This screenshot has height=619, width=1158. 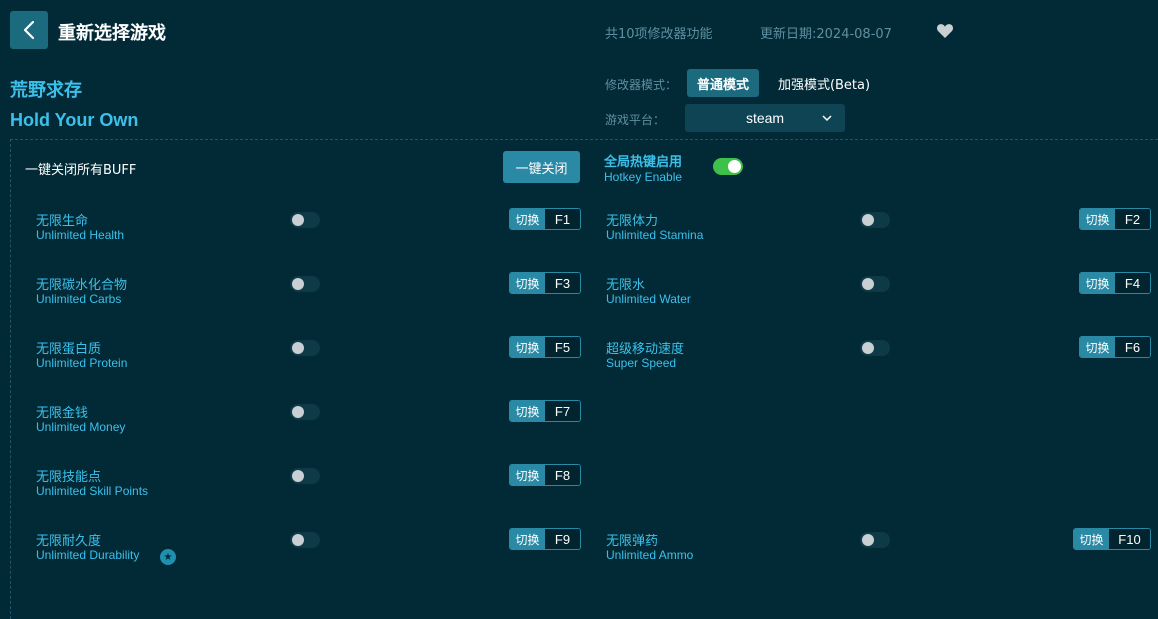 What do you see at coordinates (562, 475) in the screenshot?
I see `hotkey-key: F8` at bounding box center [562, 475].